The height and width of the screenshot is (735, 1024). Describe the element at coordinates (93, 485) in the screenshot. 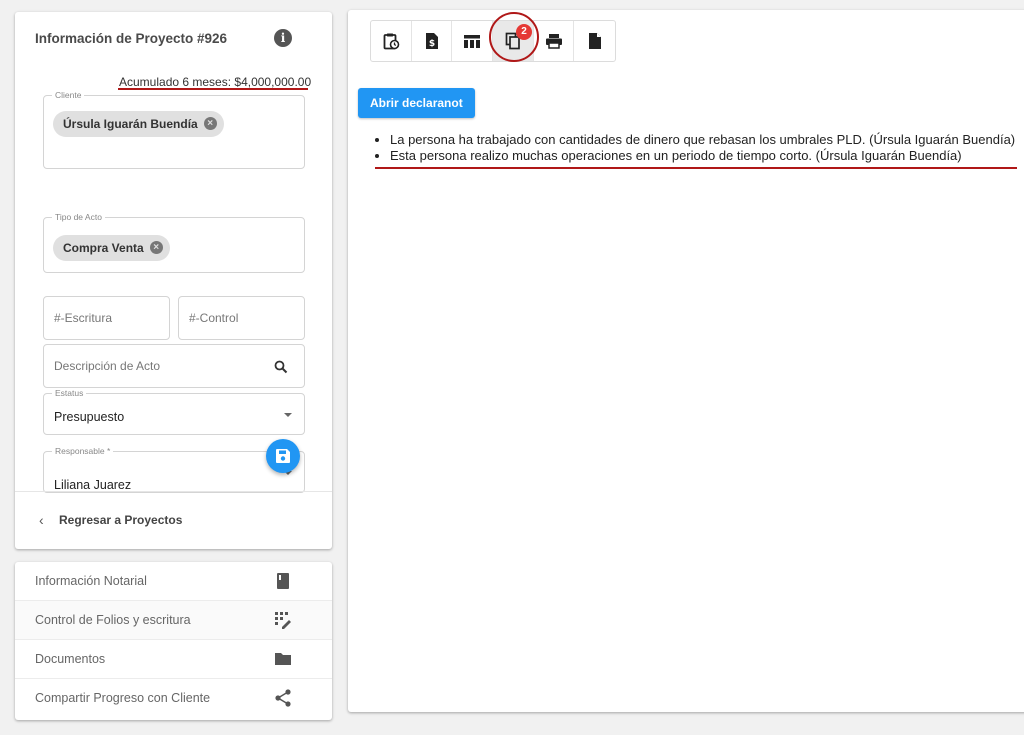

I see `responsable-value: Liliana Juarez` at that location.